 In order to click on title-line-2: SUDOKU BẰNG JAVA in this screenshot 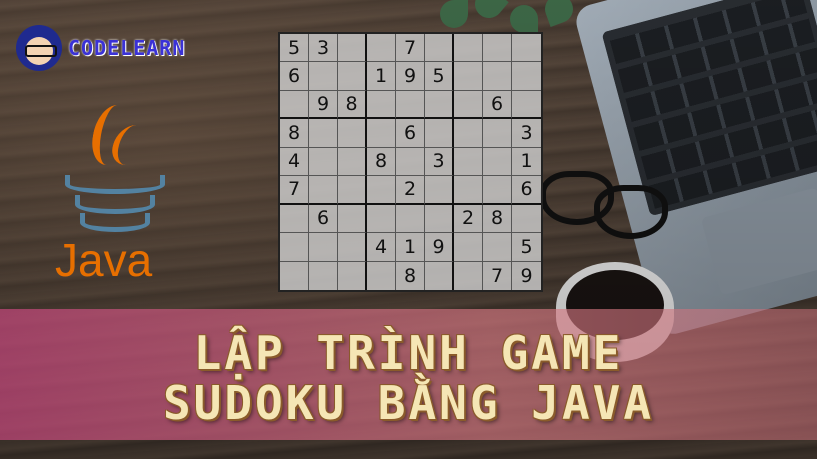, I will do `click(408, 403)`.